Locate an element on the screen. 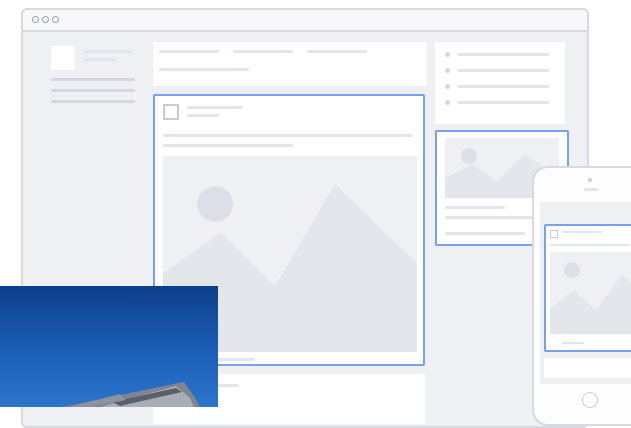 Image resolution: width=631 pixels, height=428 pixels. image-placeholder-icon is located at coordinates (590, 298).